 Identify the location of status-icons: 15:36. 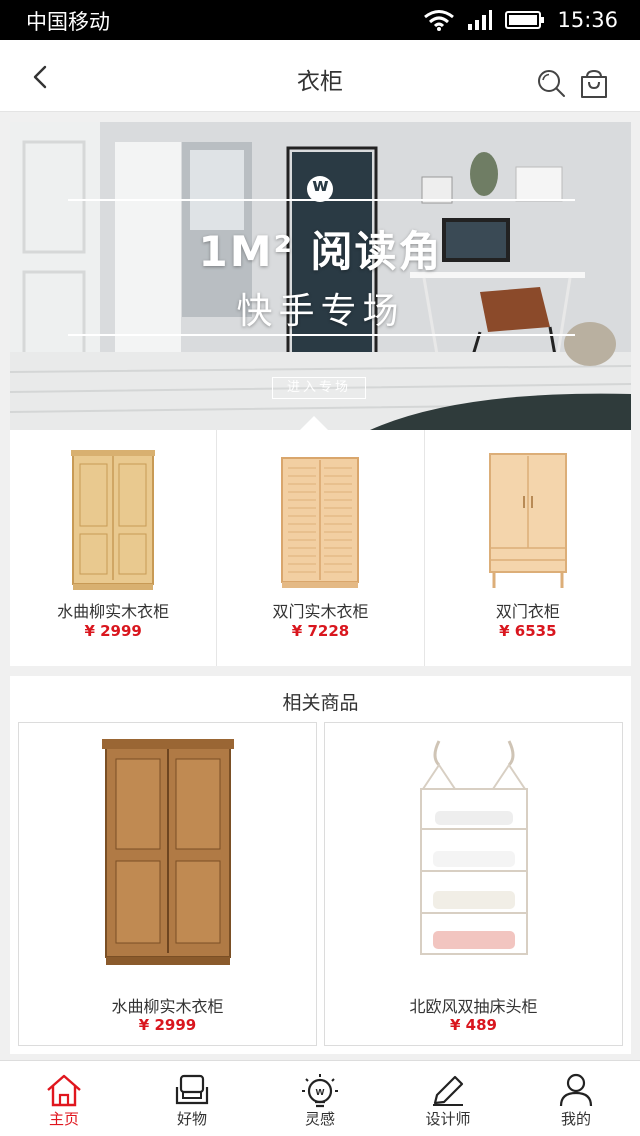
(520, 20).